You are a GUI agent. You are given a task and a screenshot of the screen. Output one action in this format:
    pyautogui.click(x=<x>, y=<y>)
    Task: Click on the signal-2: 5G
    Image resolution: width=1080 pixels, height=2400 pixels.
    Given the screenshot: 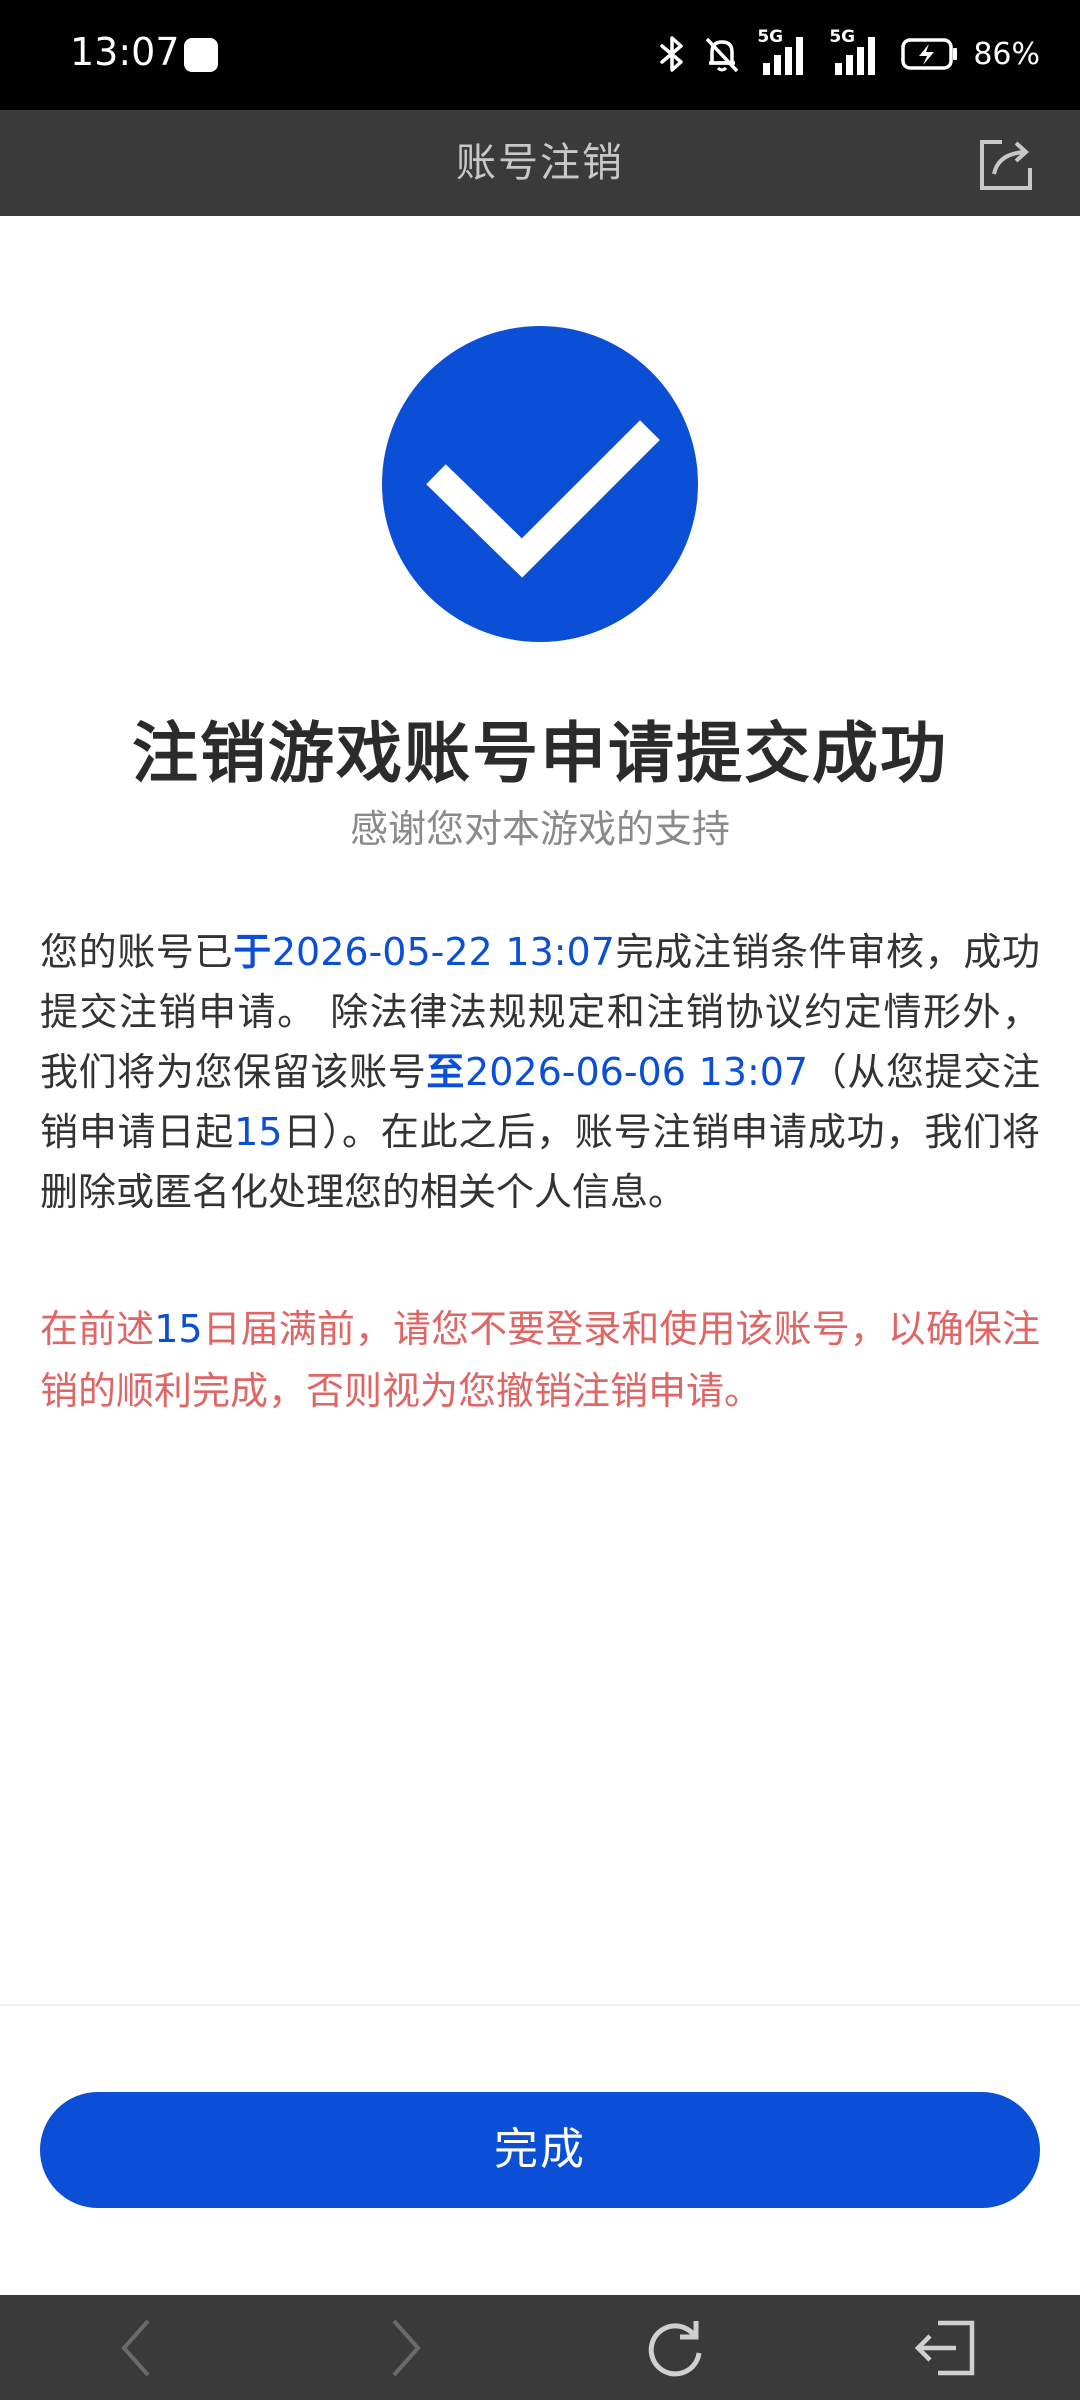 What is the action you would take?
    pyautogui.click(x=858, y=52)
    